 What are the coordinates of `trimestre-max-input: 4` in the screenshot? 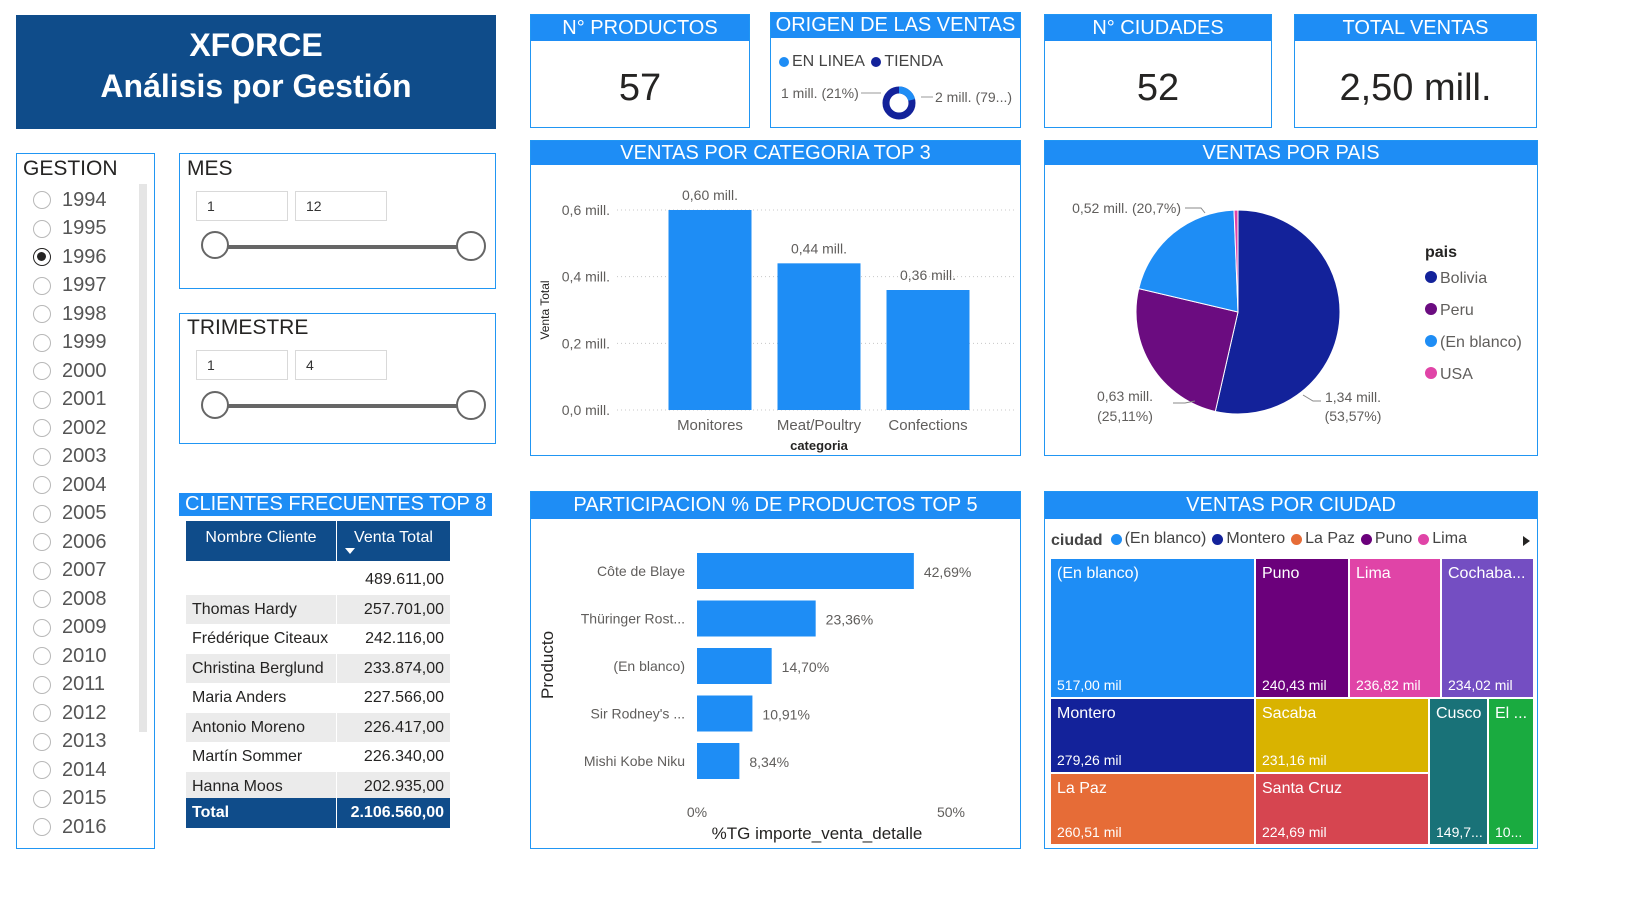 It's located at (341, 365).